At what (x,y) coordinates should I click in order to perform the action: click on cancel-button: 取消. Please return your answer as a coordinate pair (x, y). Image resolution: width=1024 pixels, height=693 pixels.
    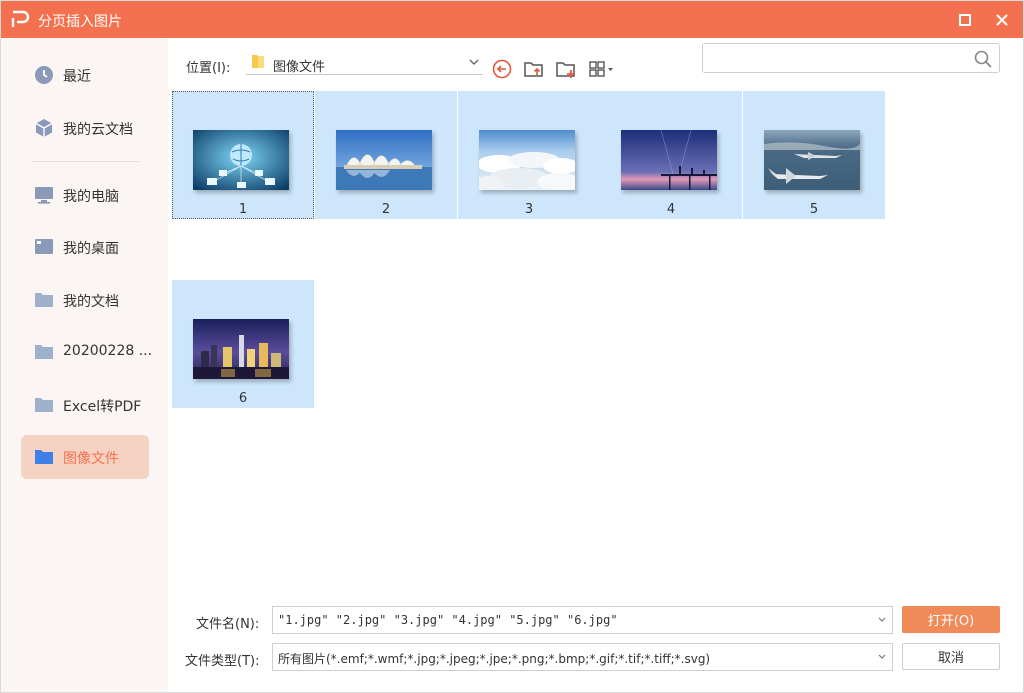
    Looking at the image, I should click on (951, 656).